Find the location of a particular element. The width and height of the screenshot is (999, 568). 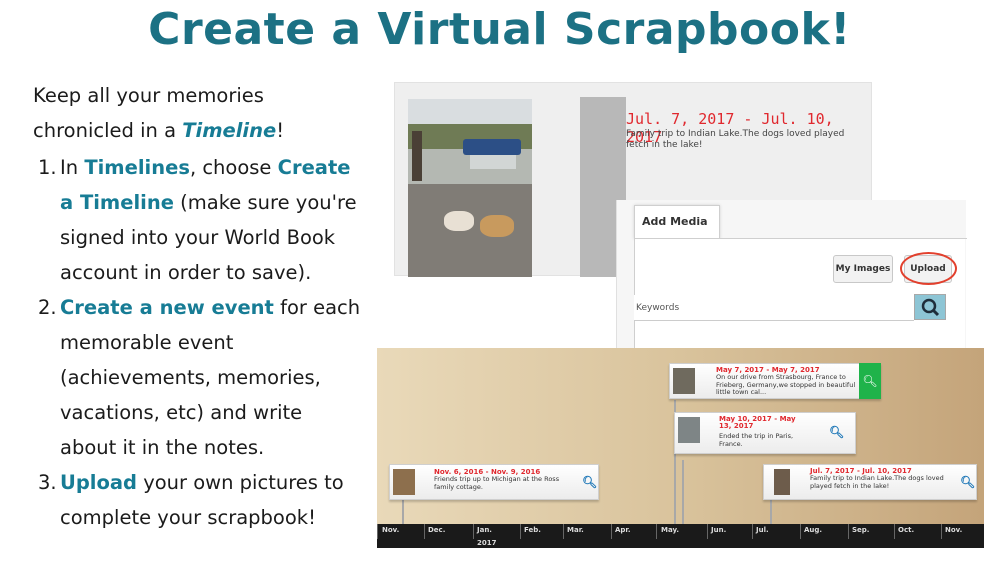

event-photo is located at coordinates (470, 188).